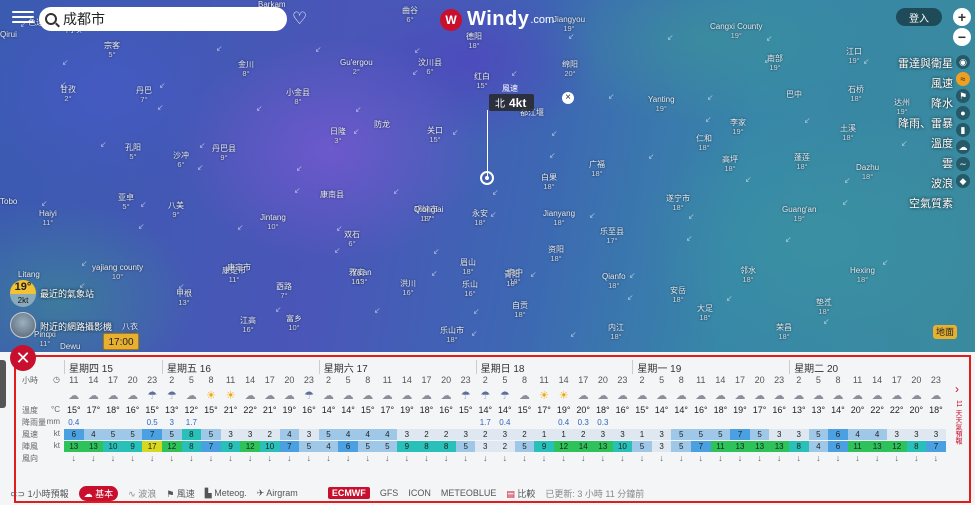  What do you see at coordinates (389, 493) in the screenshot?
I see `model-gfs: GFS` at bounding box center [389, 493].